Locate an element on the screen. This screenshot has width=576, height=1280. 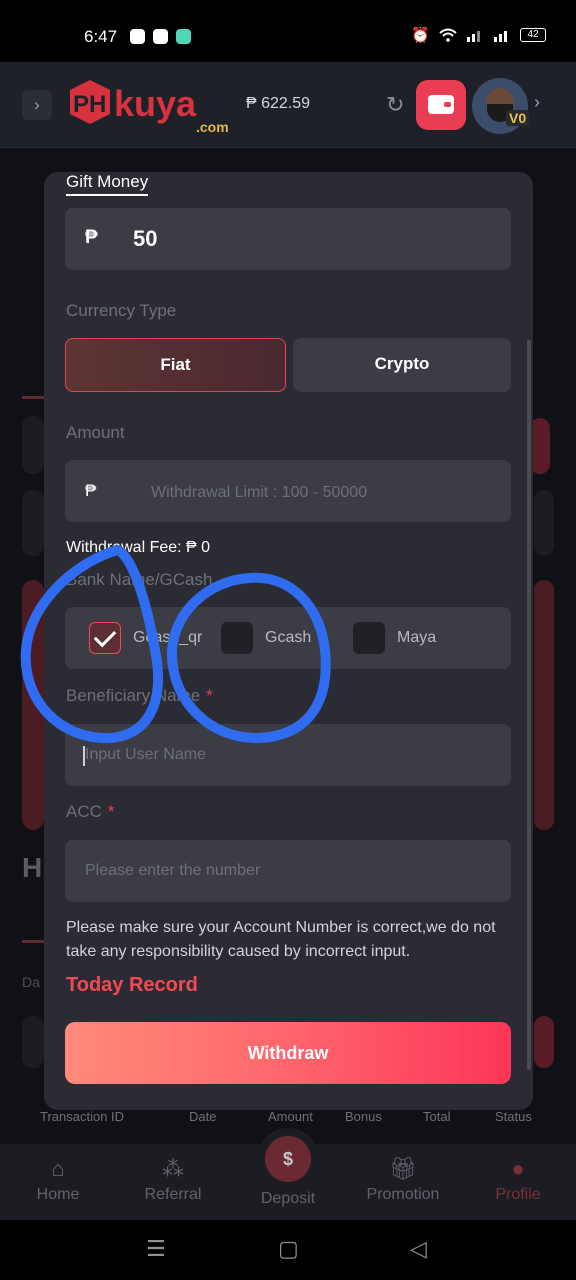
bank-option-gcash: Gcash is located at coordinates (266, 638).